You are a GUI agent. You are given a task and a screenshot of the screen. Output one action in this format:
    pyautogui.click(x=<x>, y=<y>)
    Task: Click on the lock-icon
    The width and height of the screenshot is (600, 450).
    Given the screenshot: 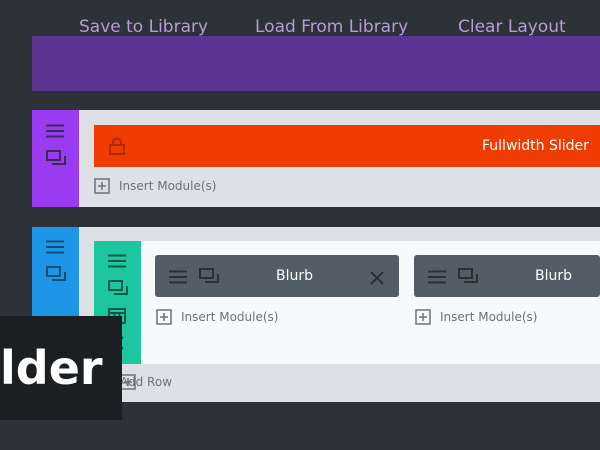 What is the action you would take?
    pyautogui.click(x=117, y=146)
    